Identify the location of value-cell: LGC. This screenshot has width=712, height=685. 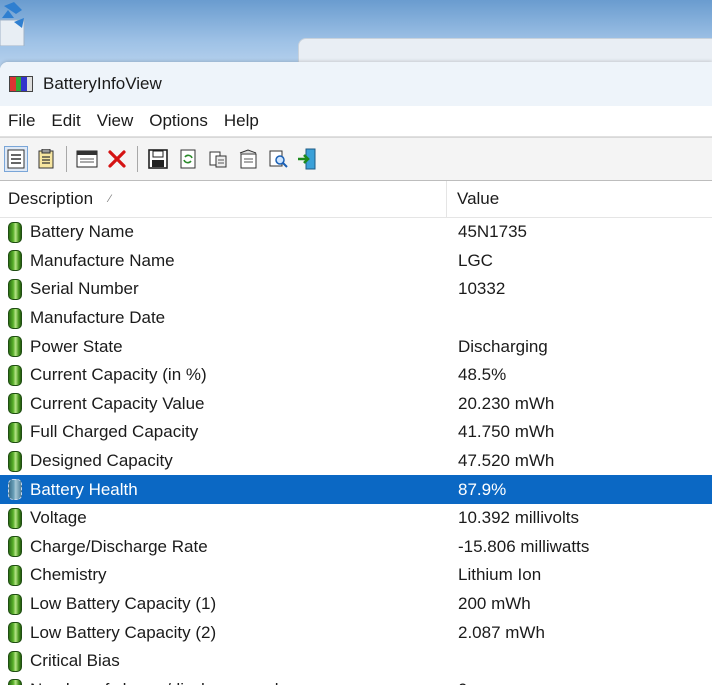
(475, 260).